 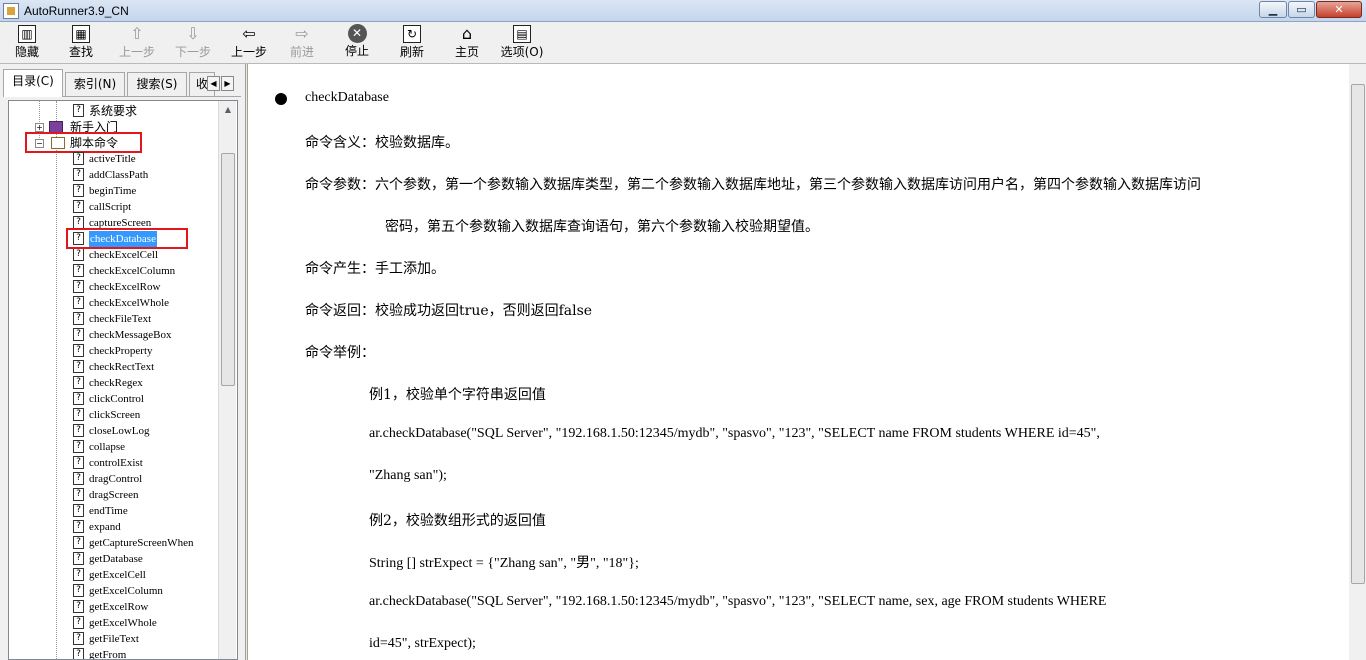 I want to click on tree-item-command: ? checkFileText, so click(x=109, y=319).